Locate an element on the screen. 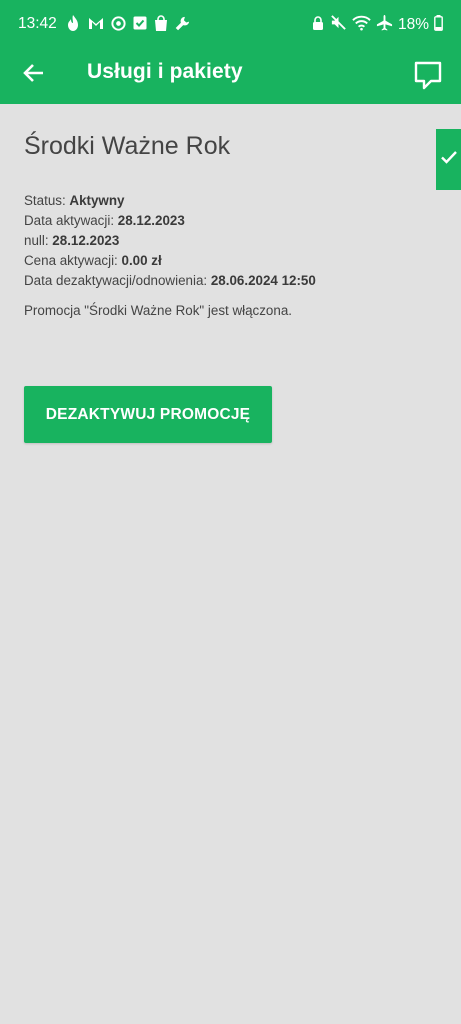  status-bar: 13:42 18% is located at coordinates (230, 25).